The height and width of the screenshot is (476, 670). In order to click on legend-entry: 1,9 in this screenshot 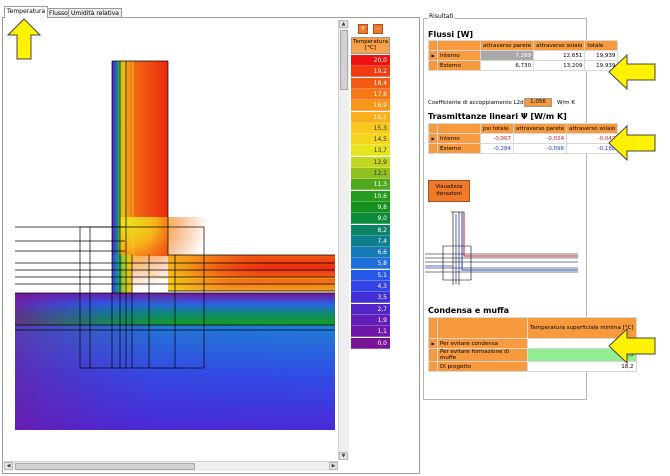, I will do `click(370, 320)`.